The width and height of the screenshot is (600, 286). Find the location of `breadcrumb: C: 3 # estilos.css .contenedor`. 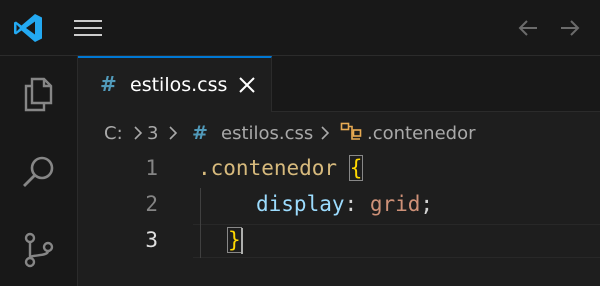

breadcrumb: C: 3 # estilos.css .contenedor is located at coordinates (339, 132).